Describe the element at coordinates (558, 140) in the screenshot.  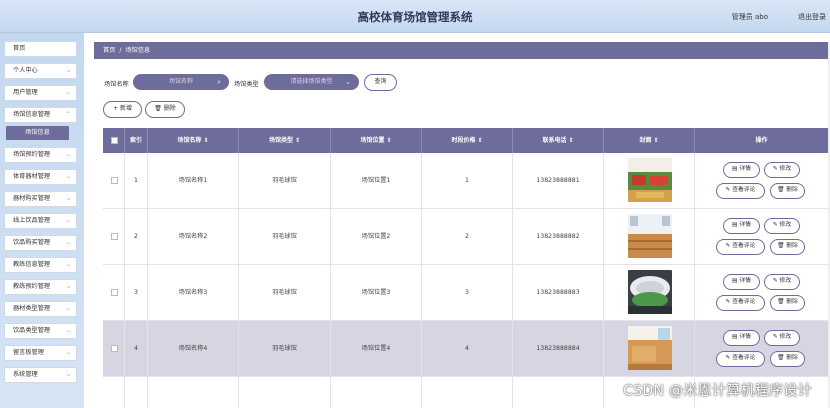
I see `column-header-phone: 联系电话 ⇕` at that location.